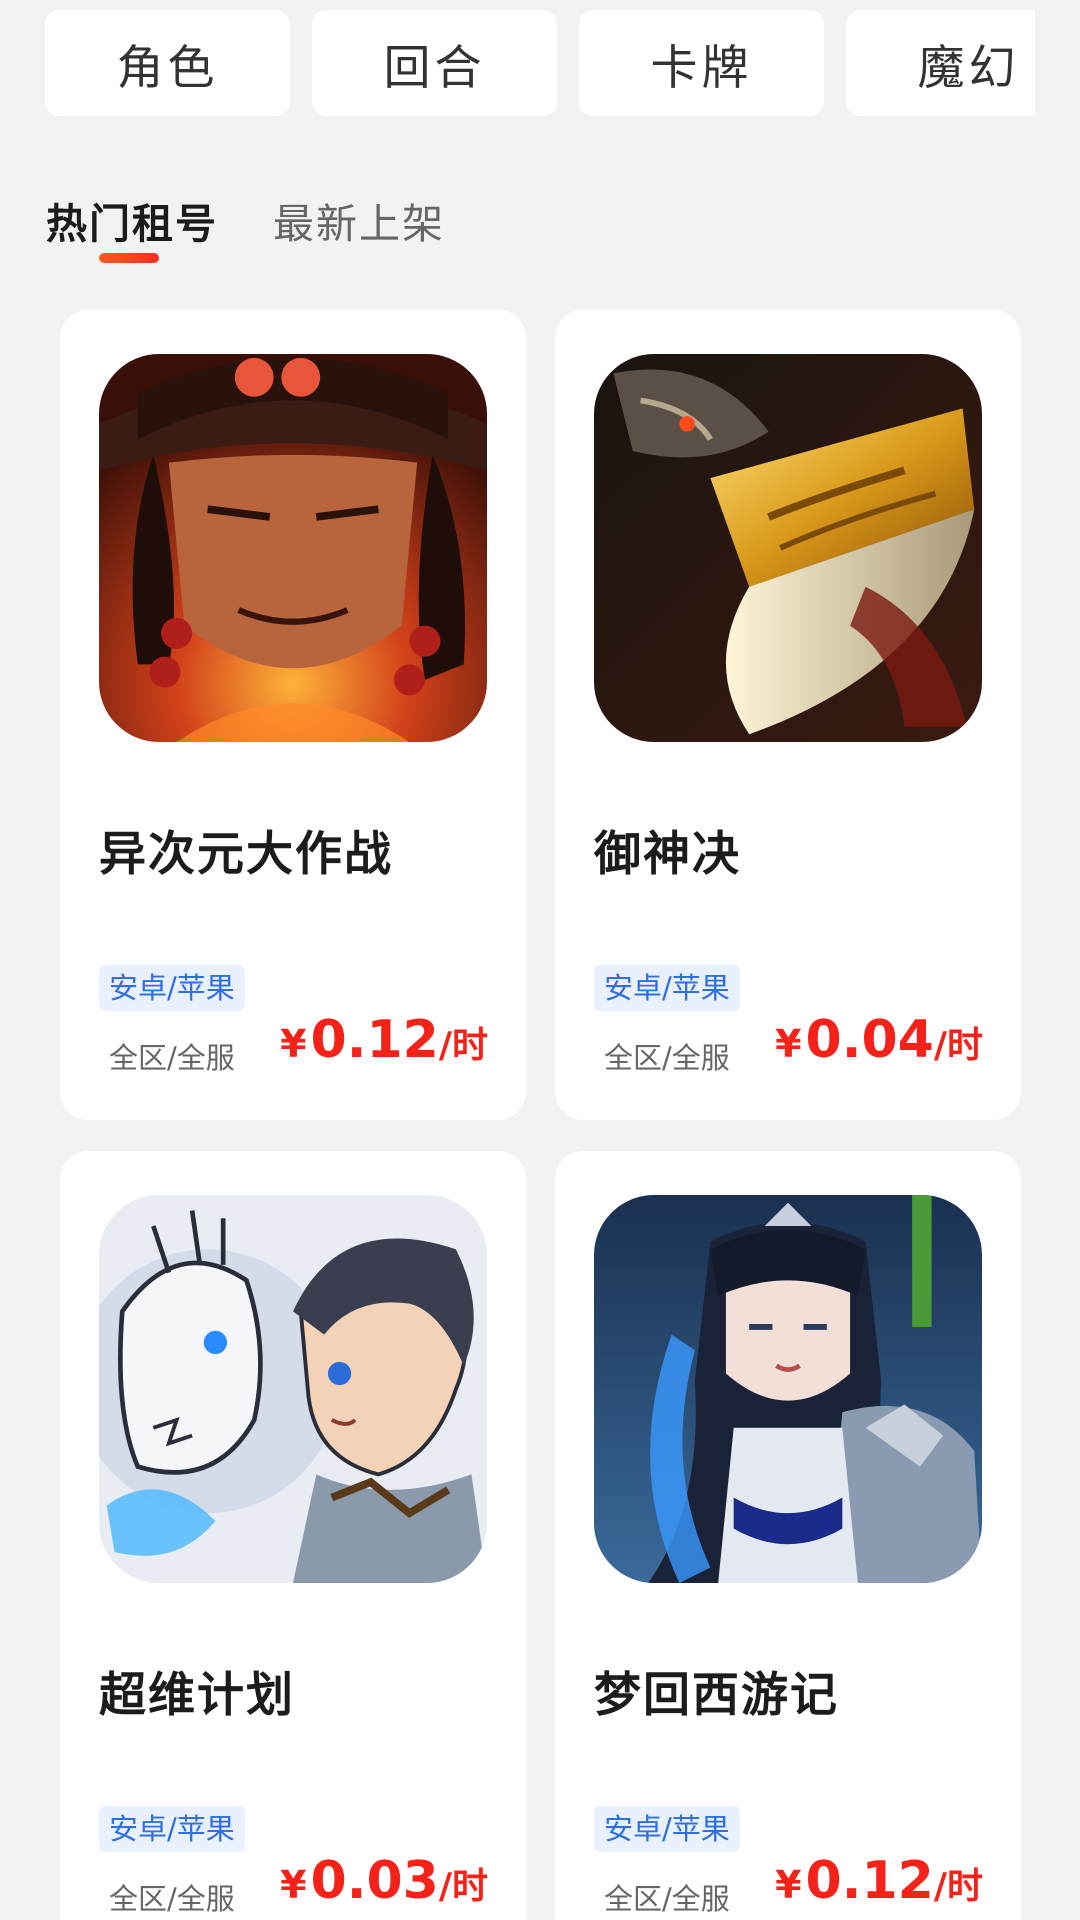 The width and height of the screenshot is (1080, 1920). Describe the element at coordinates (667, 854) in the screenshot. I see `game-title: 御神决` at that location.